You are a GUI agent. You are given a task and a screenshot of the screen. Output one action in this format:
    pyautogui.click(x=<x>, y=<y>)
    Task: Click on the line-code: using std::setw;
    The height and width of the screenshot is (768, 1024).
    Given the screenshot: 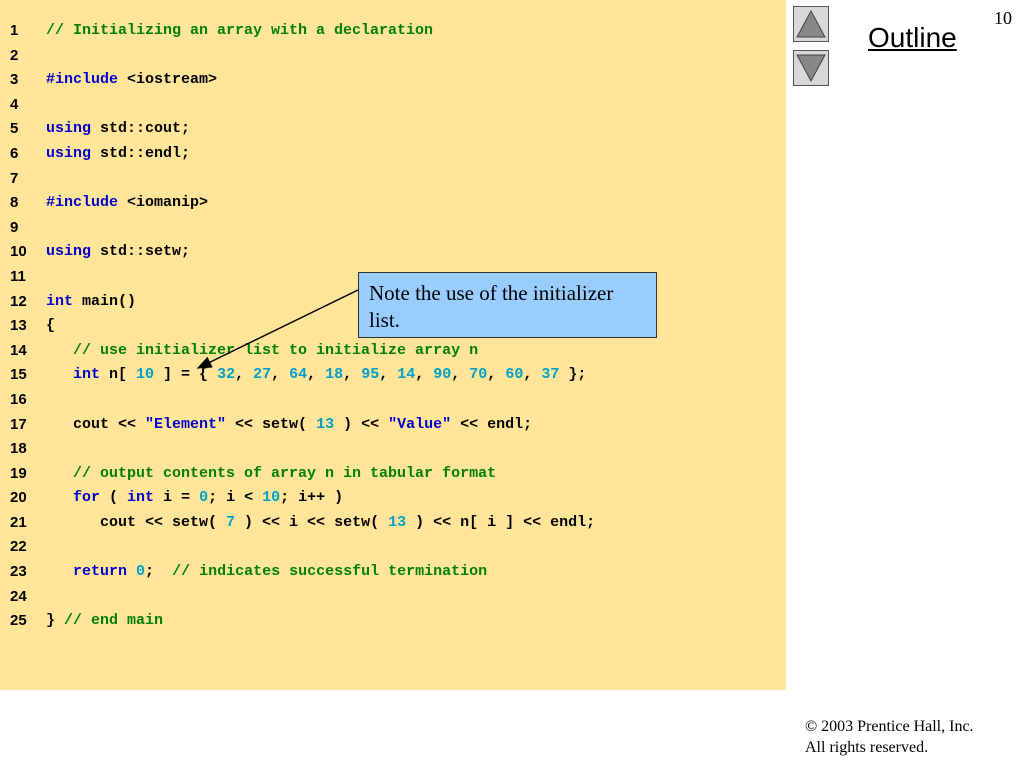 What is the action you would take?
    pyautogui.click(x=118, y=252)
    